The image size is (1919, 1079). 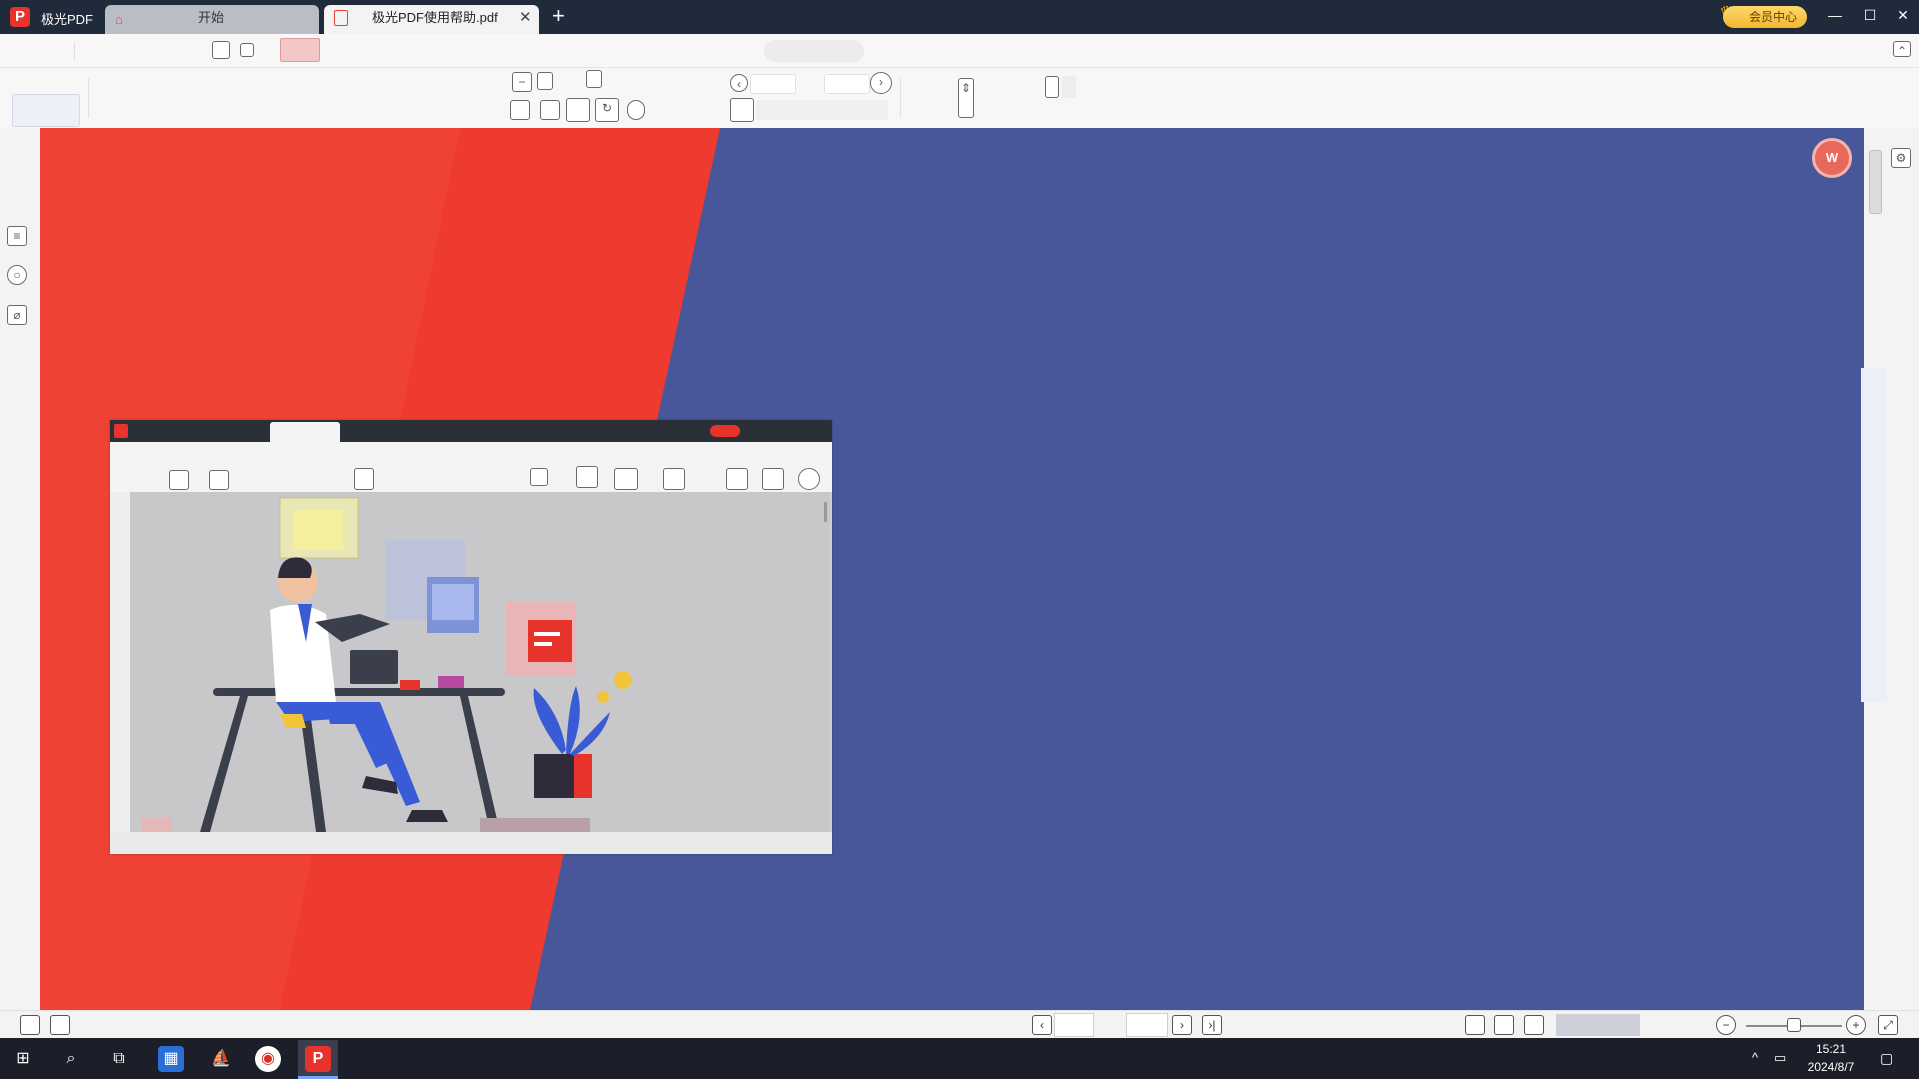 I want to click on windows-taskbar, so click(x=959, y=1058).